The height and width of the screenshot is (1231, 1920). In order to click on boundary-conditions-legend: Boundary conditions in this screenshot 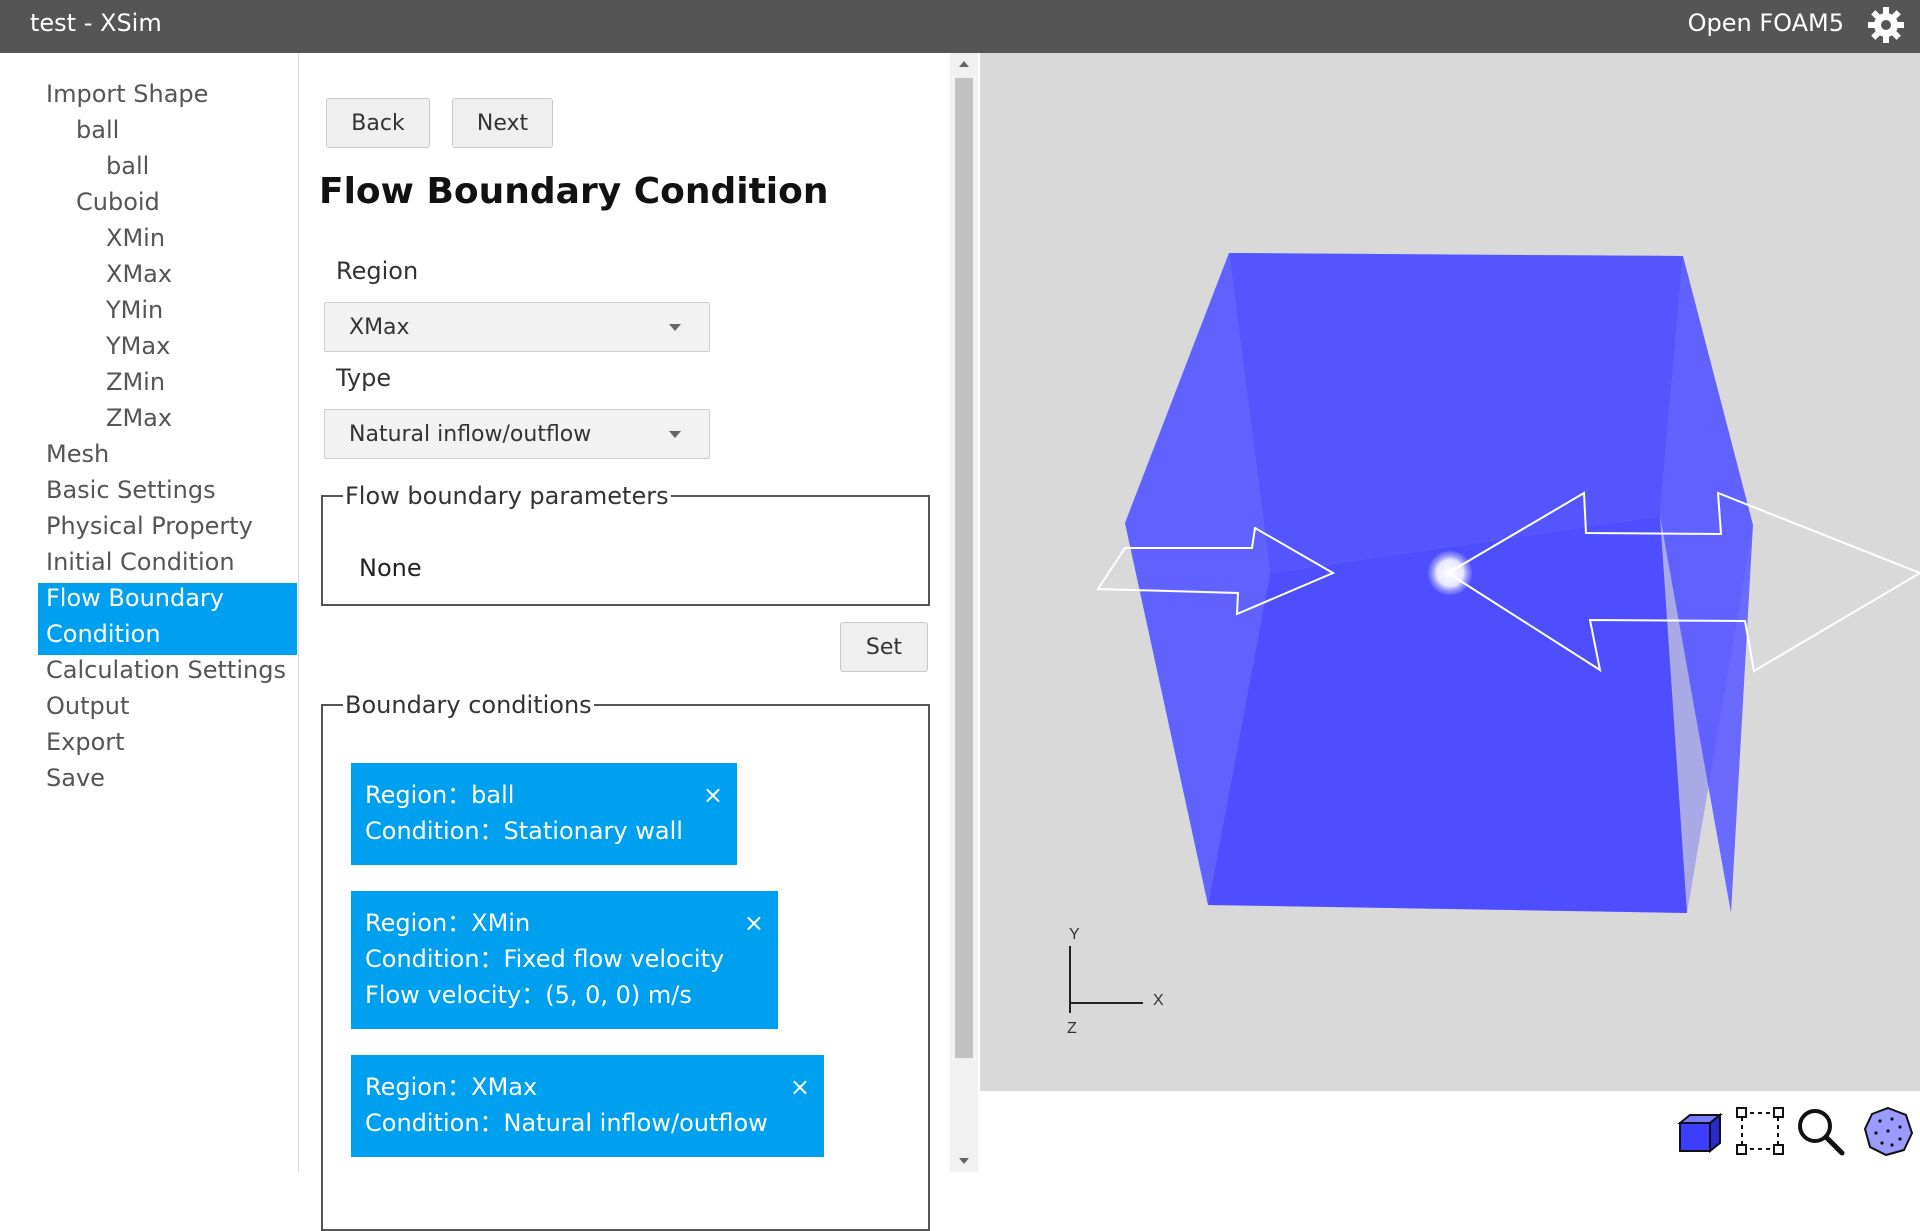, I will do `click(468, 705)`.